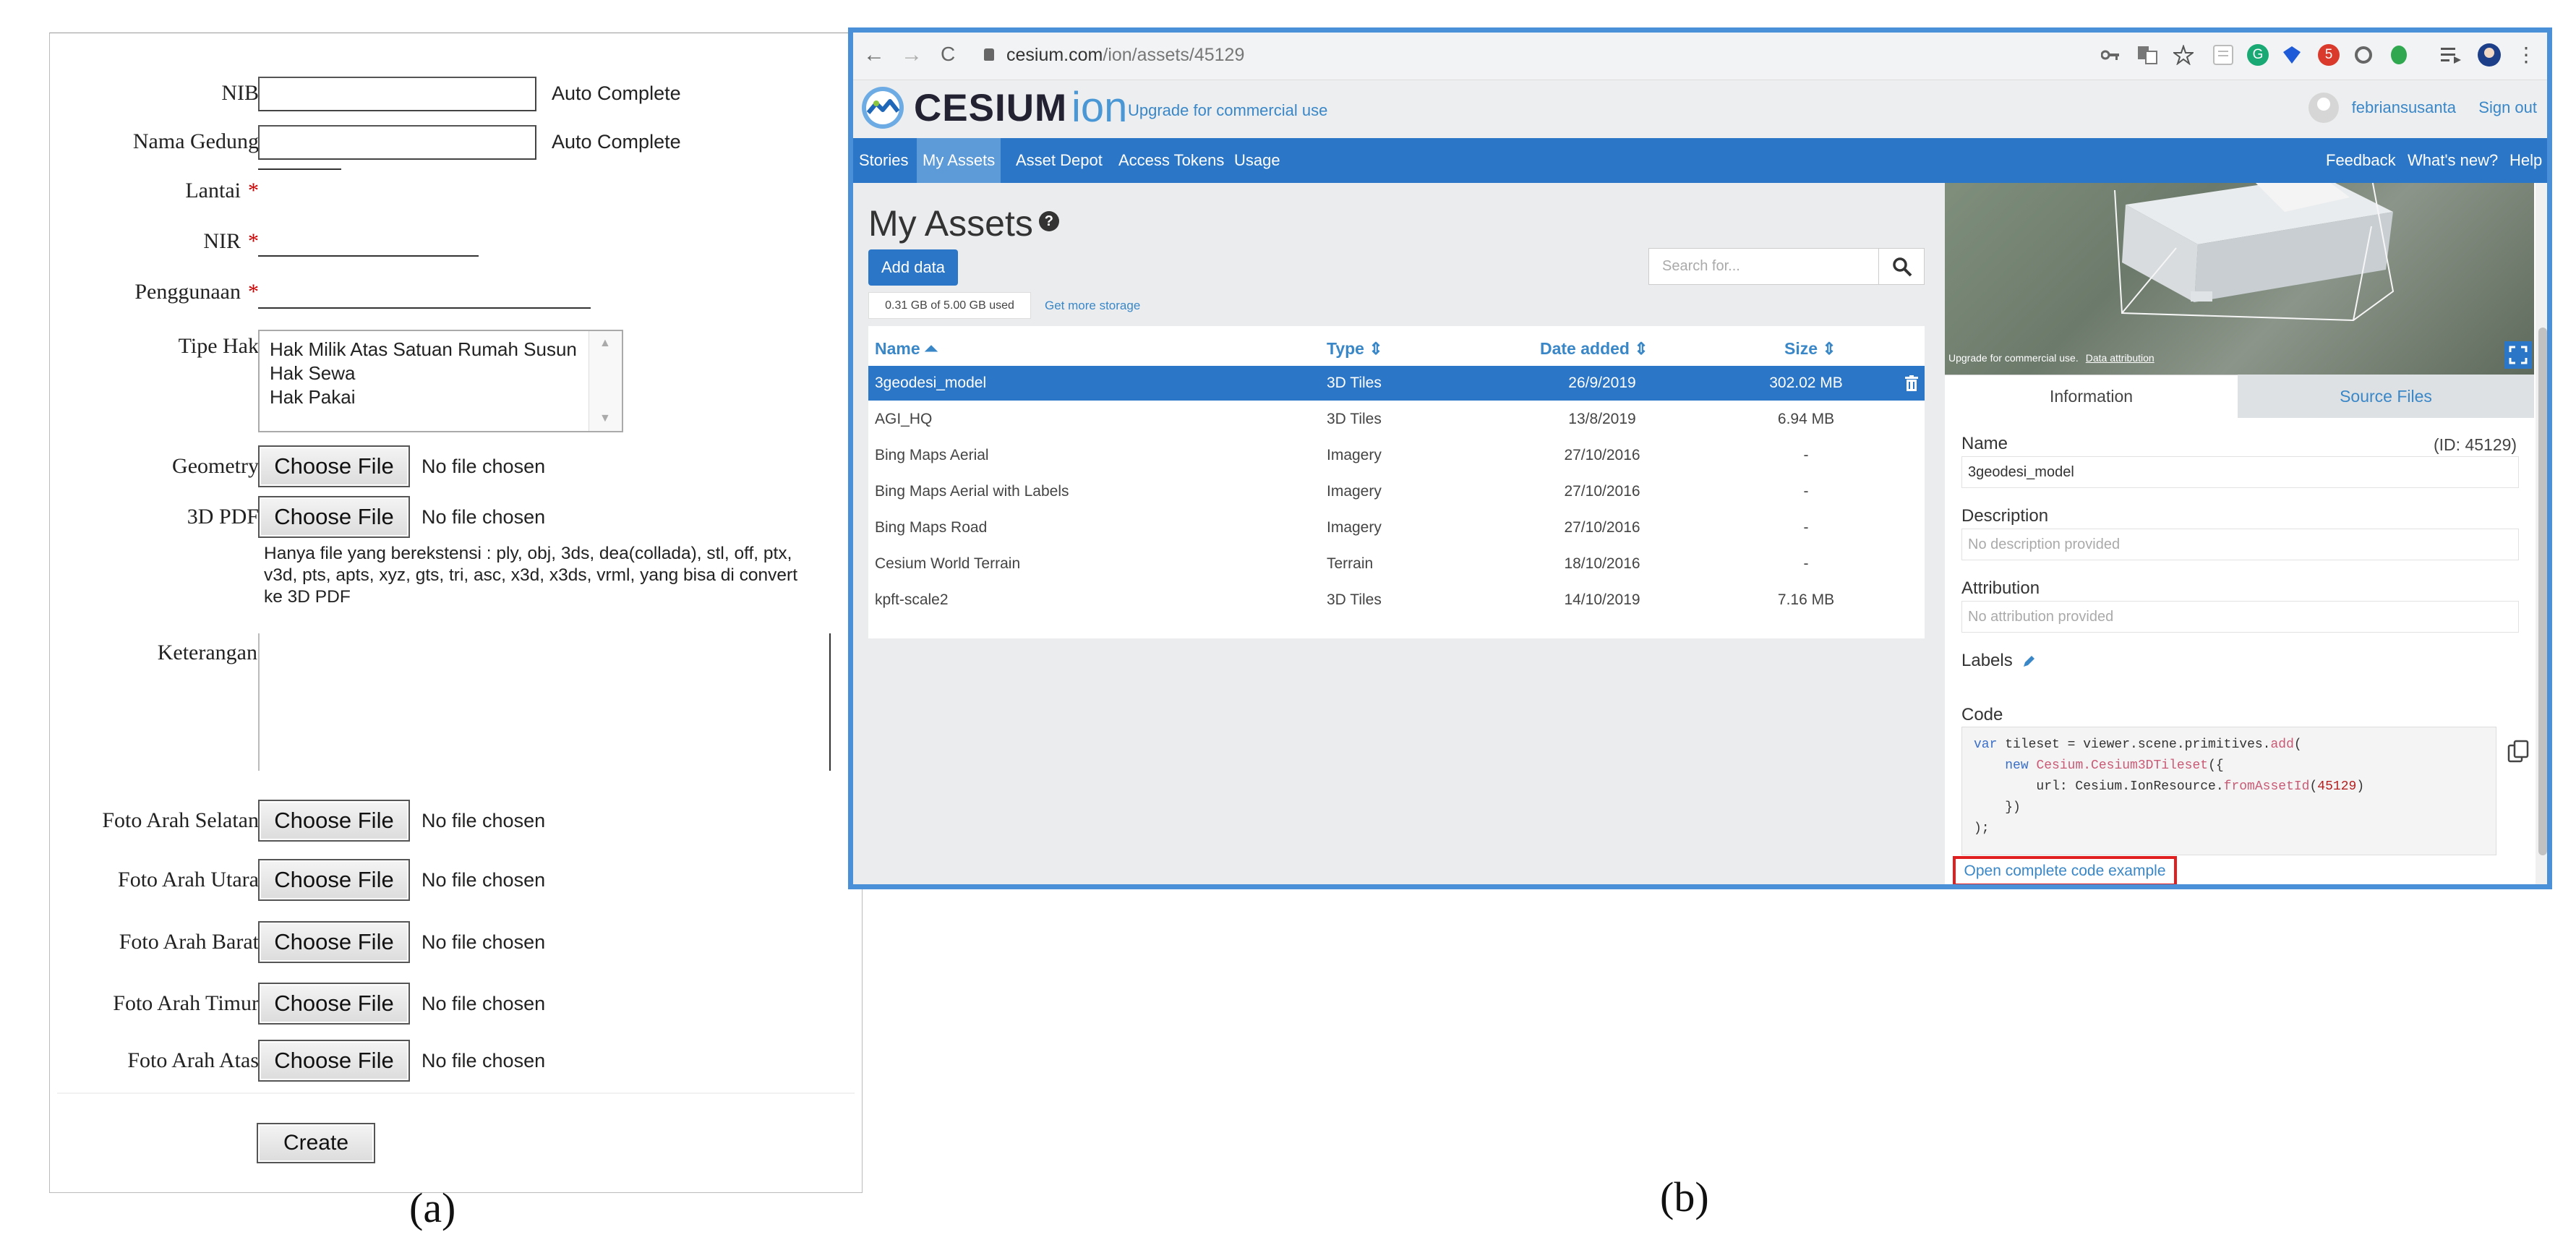 This screenshot has width=2576, height=1253. Describe the element at coordinates (240, 93) in the screenshot. I see `nib-label: NIB` at that location.